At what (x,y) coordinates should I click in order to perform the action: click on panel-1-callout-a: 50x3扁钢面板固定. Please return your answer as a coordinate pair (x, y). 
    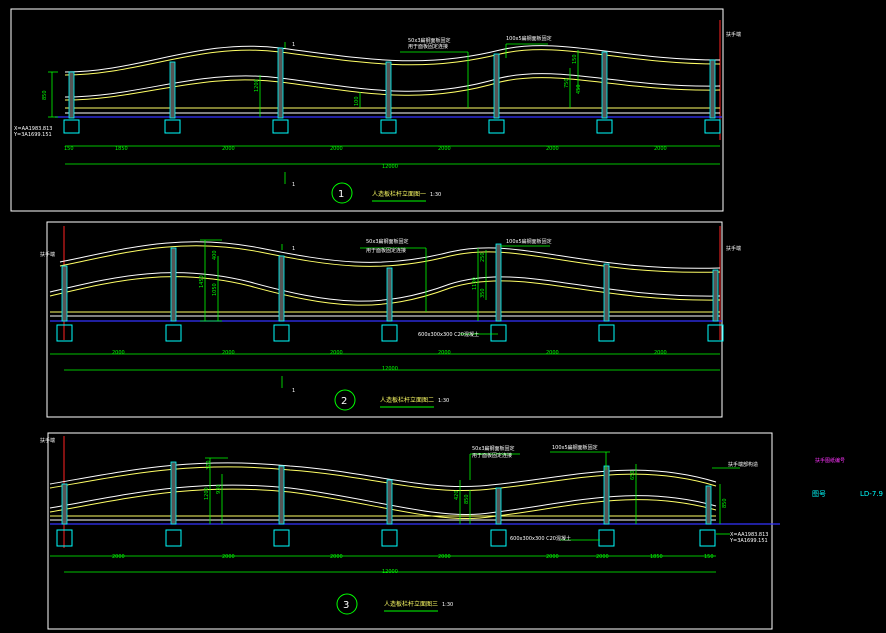
    Looking at the image, I should click on (429, 40).